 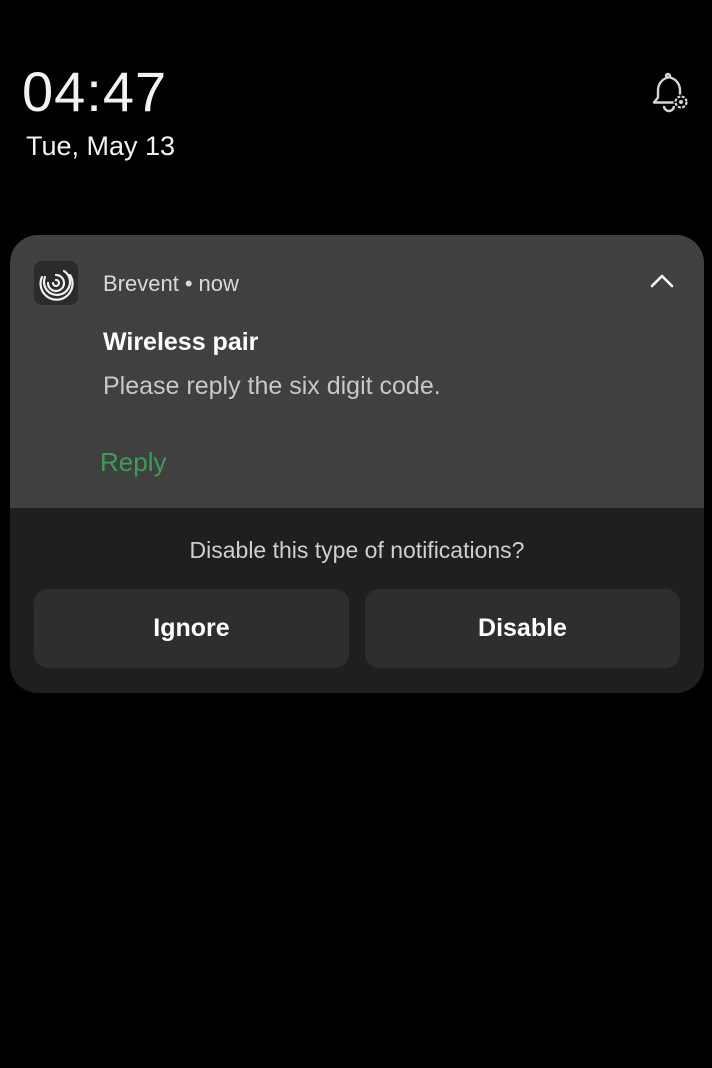 What do you see at coordinates (522, 628) in the screenshot?
I see `disable-button: Disable` at bounding box center [522, 628].